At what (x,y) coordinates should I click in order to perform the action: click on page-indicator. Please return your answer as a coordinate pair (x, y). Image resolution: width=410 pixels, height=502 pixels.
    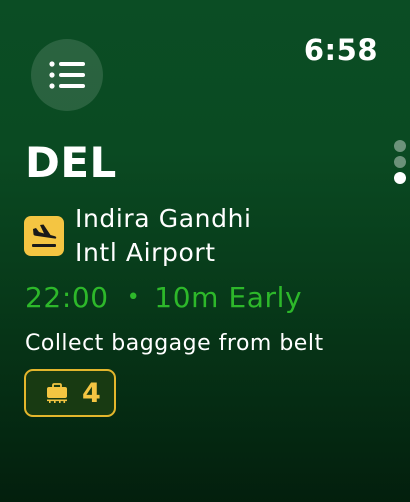
    Looking at the image, I should click on (400, 164).